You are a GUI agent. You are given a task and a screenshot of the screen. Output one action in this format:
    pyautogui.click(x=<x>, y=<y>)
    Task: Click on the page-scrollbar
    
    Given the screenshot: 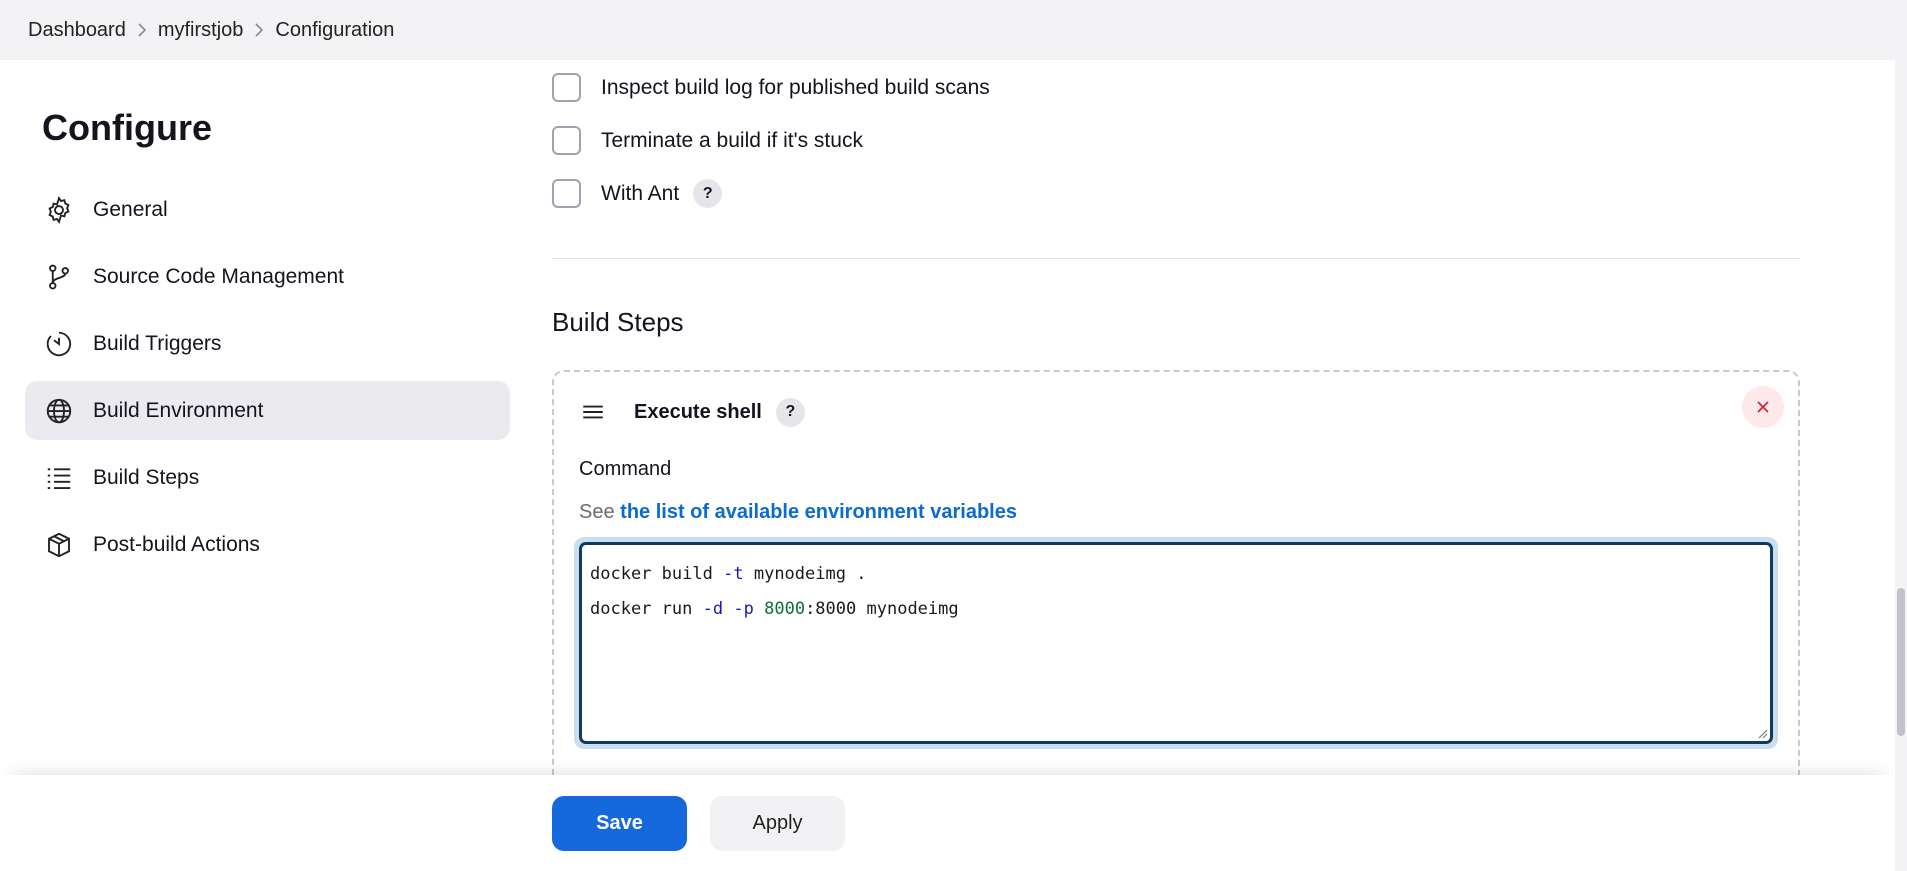 What is the action you would take?
    pyautogui.click(x=1901, y=435)
    